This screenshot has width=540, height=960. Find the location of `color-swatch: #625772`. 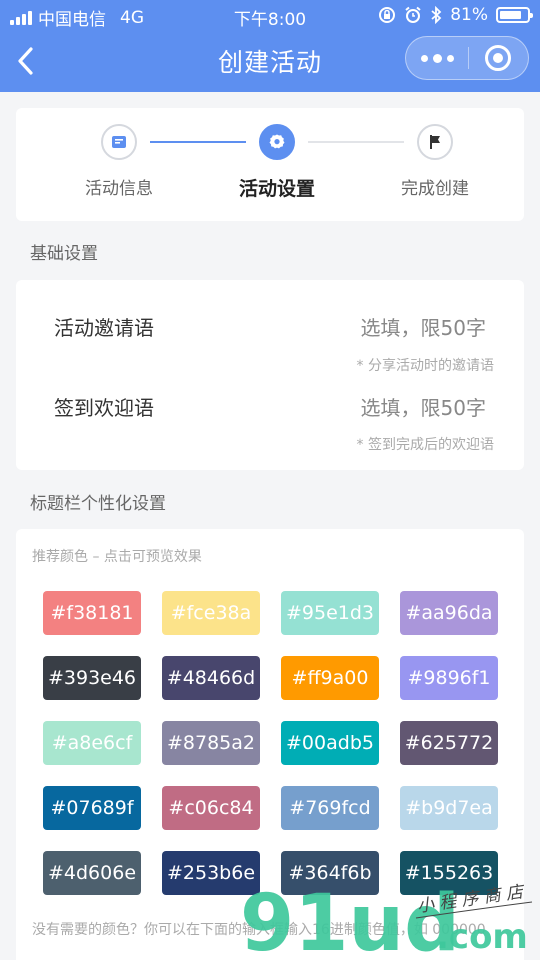

color-swatch: #625772 is located at coordinates (449, 743).